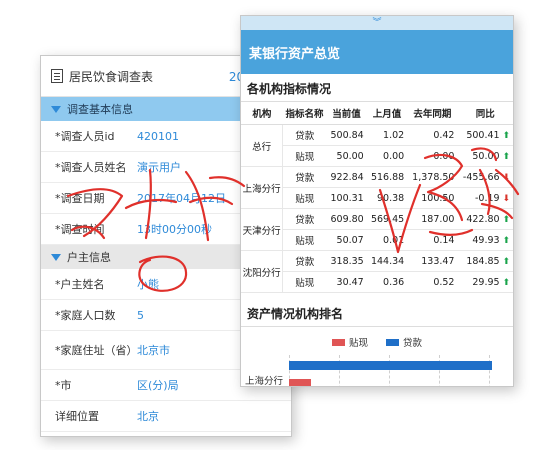 The image size is (543, 450). Describe the element at coordinates (57, 76) in the screenshot. I see `document-icon` at that location.